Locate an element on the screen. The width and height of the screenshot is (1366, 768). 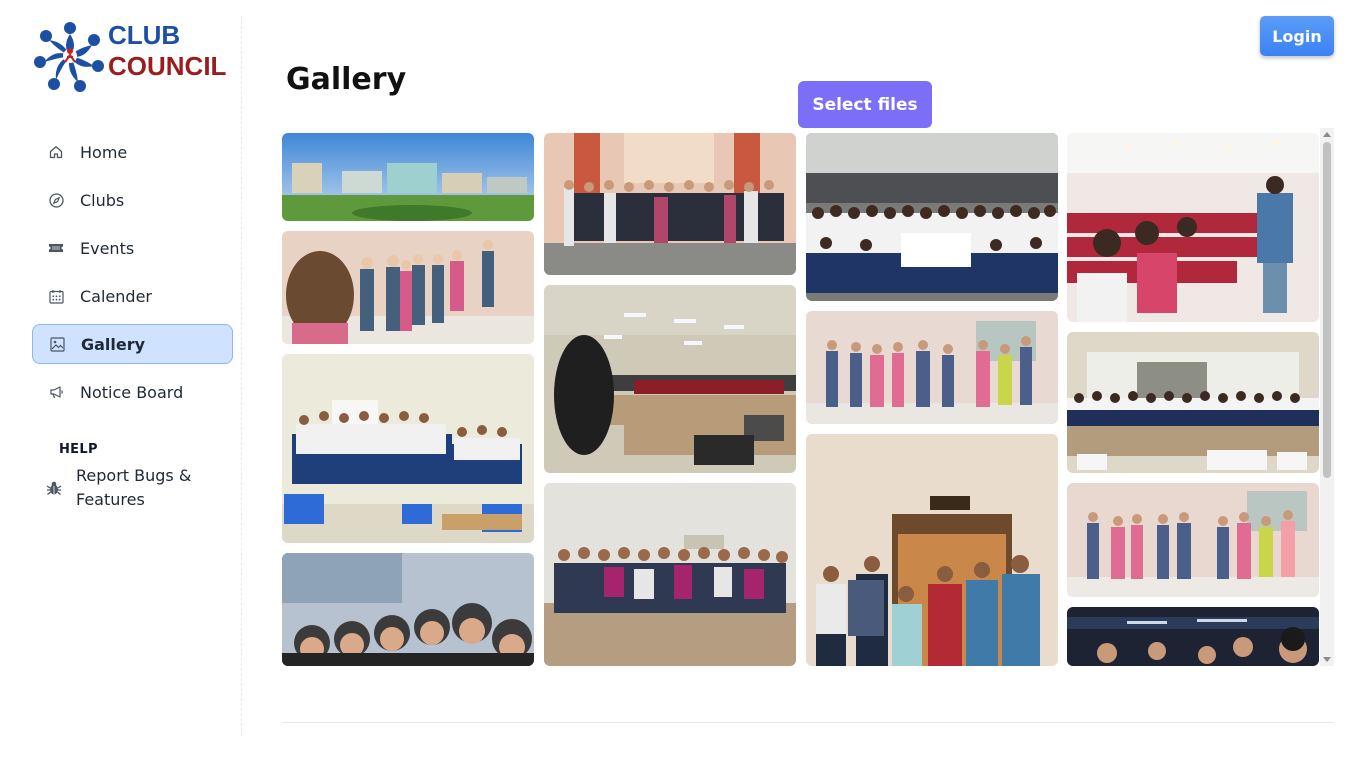
nav-label-events: Events is located at coordinates (107, 248).